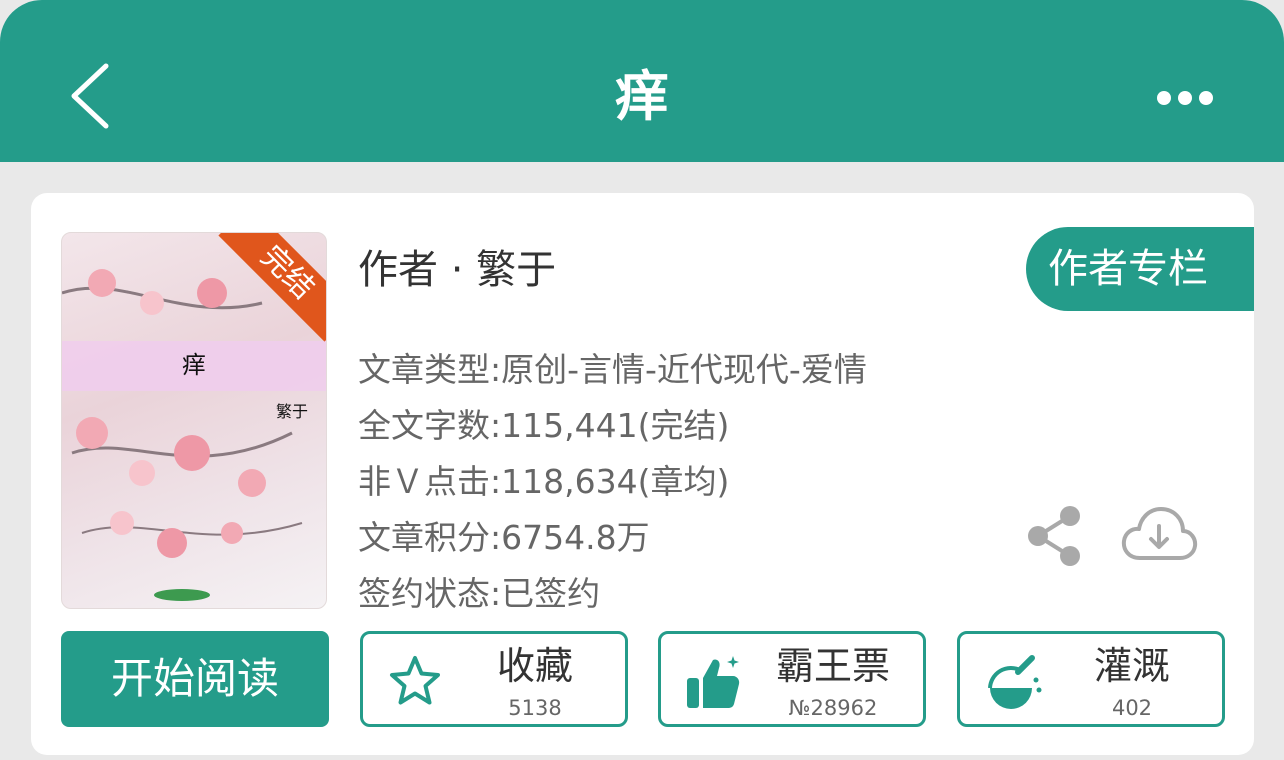 This screenshot has width=1284, height=760. Describe the element at coordinates (544, 425) in the screenshot. I see `word-count: 全文字数:115,441(完结)` at that location.